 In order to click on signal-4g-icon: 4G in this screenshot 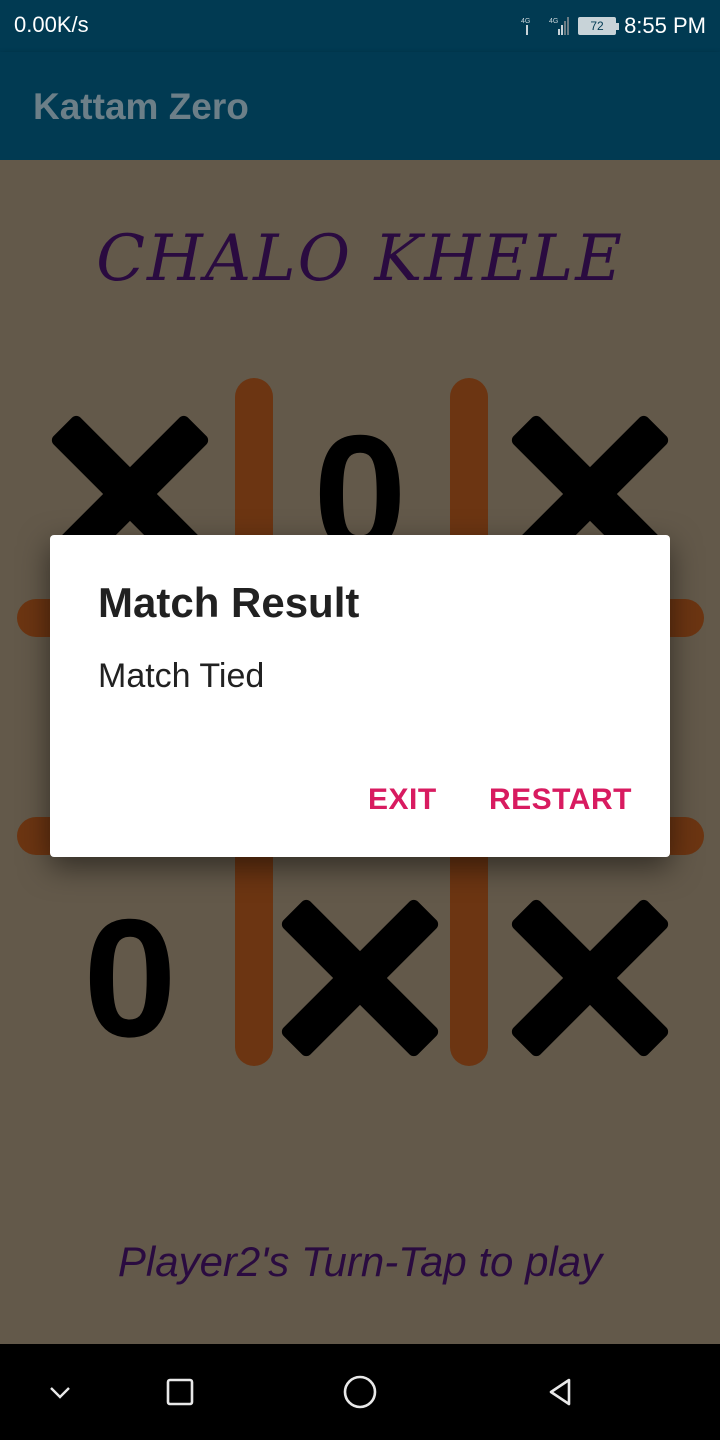, I will do `click(525, 26)`.